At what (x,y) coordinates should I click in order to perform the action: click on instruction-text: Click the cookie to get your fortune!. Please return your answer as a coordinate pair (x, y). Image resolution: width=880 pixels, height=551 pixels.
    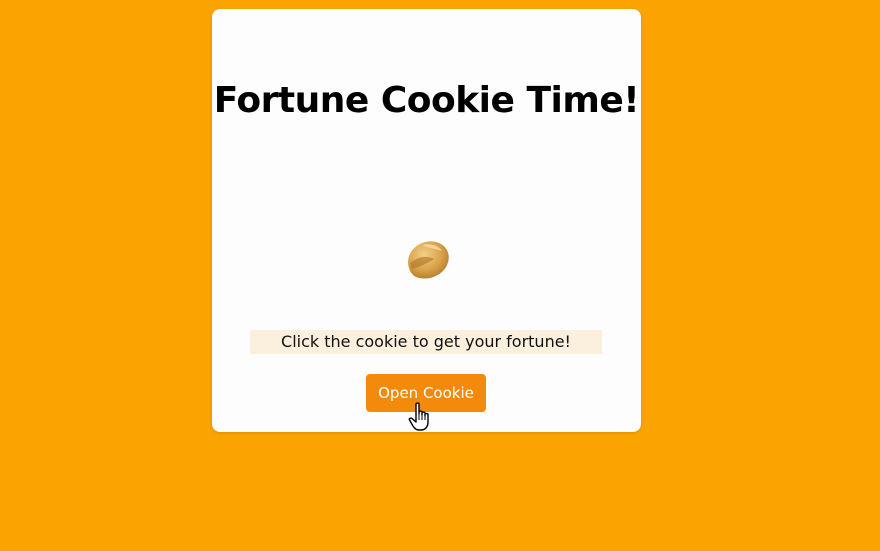
    Looking at the image, I should click on (426, 342).